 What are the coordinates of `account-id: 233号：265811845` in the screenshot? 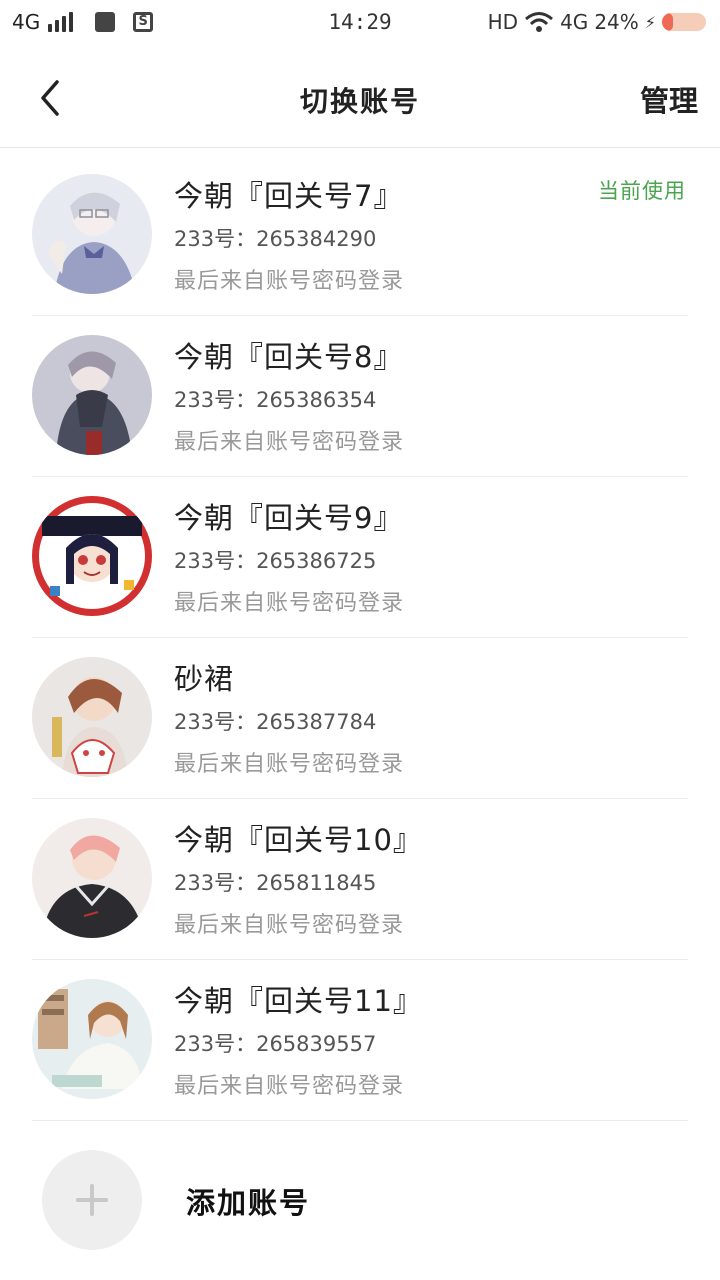 It's located at (275, 883).